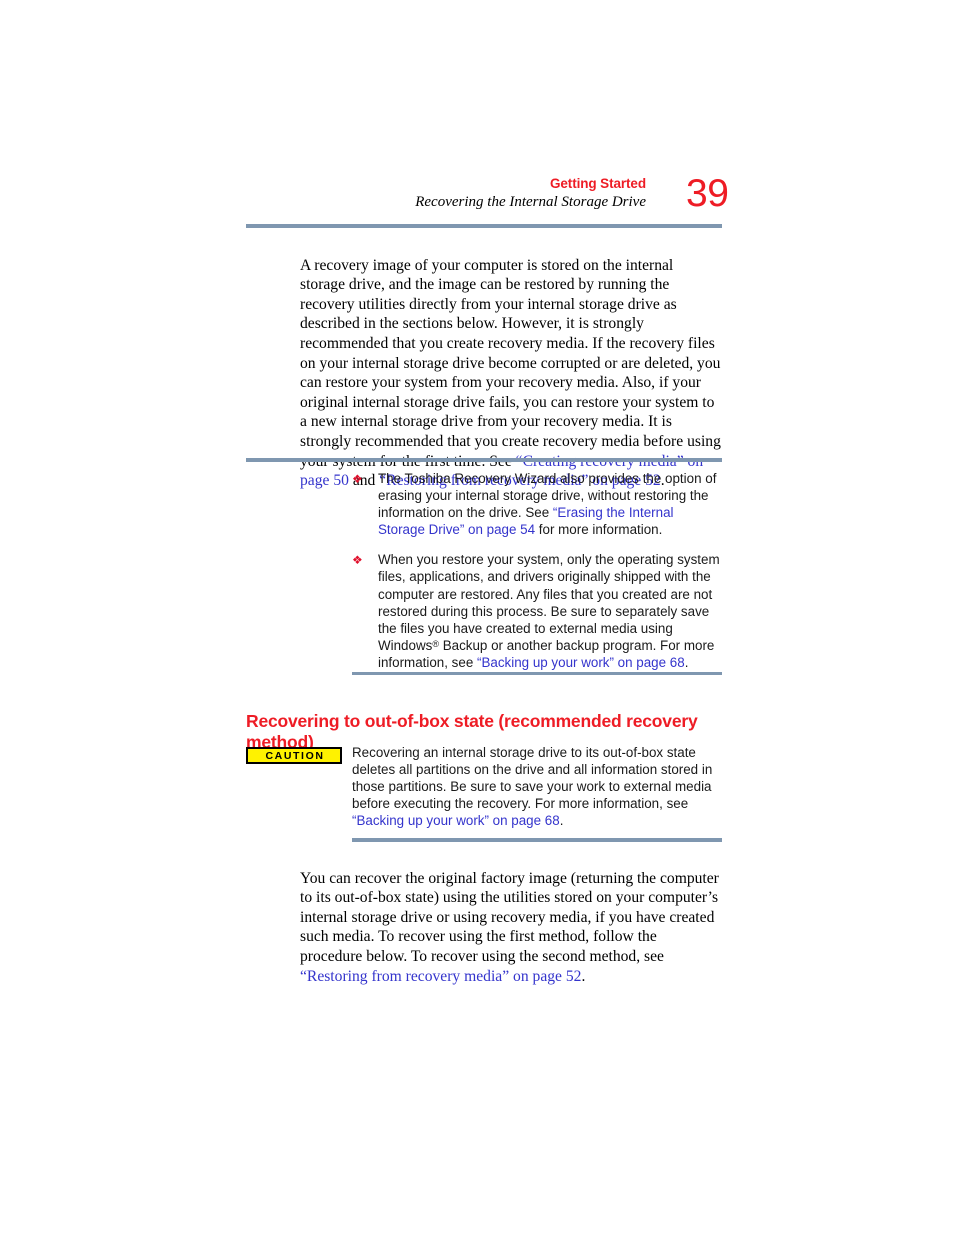 This screenshot has width=954, height=1235. What do you see at coordinates (597, 183) in the screenshot?
I see `header-chapter-title: Getting Started` at bounding box center [597, 183].